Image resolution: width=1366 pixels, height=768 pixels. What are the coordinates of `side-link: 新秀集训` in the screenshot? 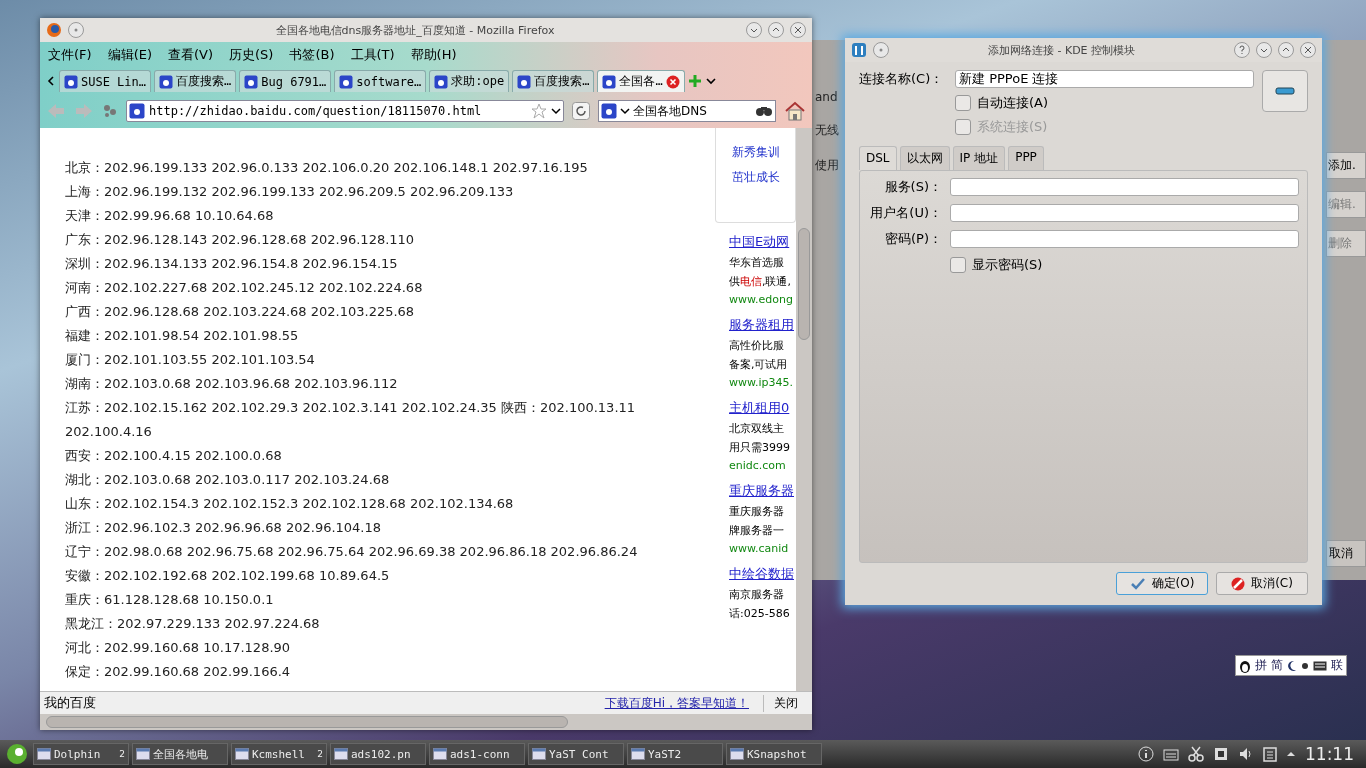 It's located at (763, 152).